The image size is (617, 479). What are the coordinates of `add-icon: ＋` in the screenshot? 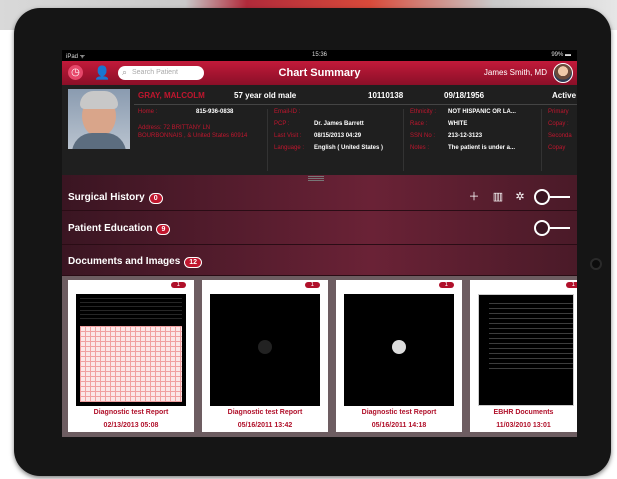 It's located at (474, 197).